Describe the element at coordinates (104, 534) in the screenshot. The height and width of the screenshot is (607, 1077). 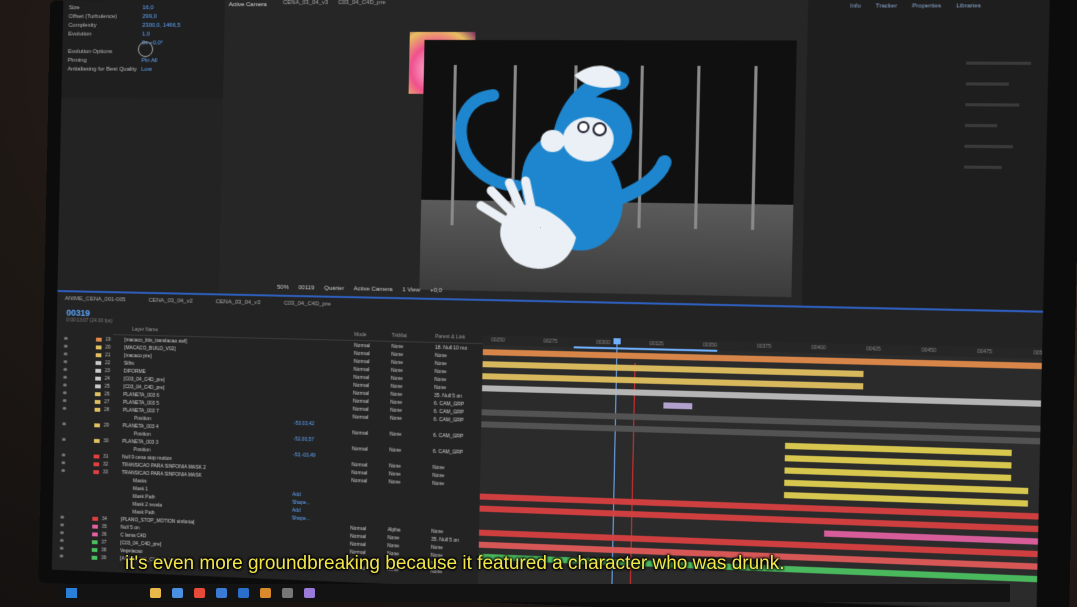
I see `layer-number: 36` at that location.